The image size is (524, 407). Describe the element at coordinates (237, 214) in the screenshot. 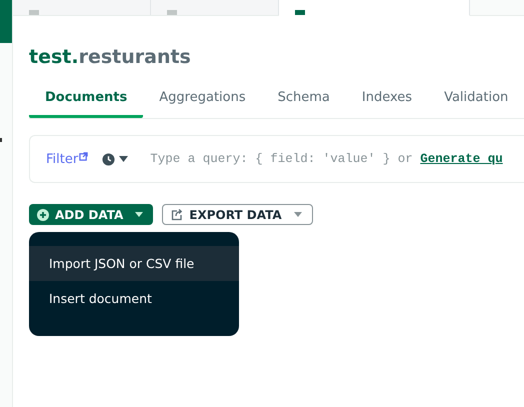

I see `export-data-button: EXPORT DATA` at that location.